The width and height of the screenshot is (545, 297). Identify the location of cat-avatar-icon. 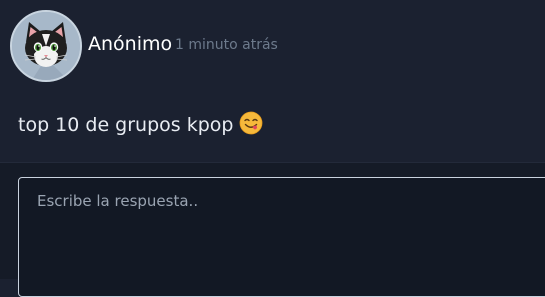
(46, 46).